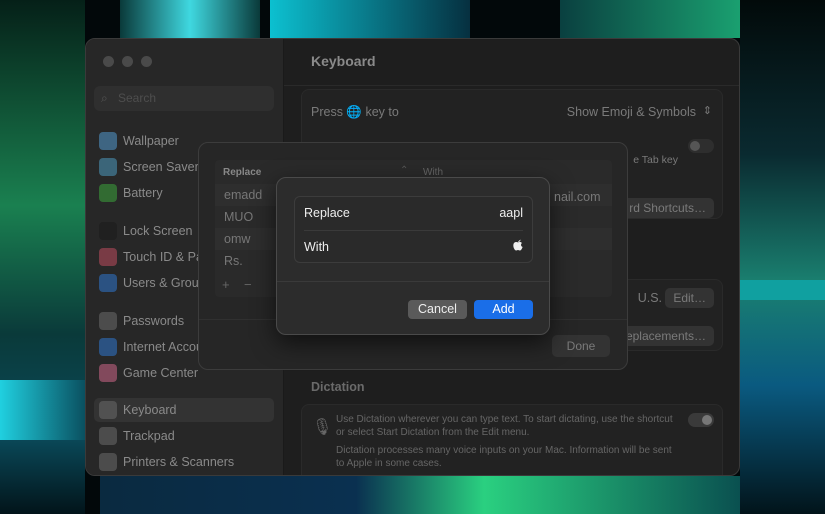 The width and height of the screenshot is (825, 514). I want to click on dictation-toggle, so click(701, 420).